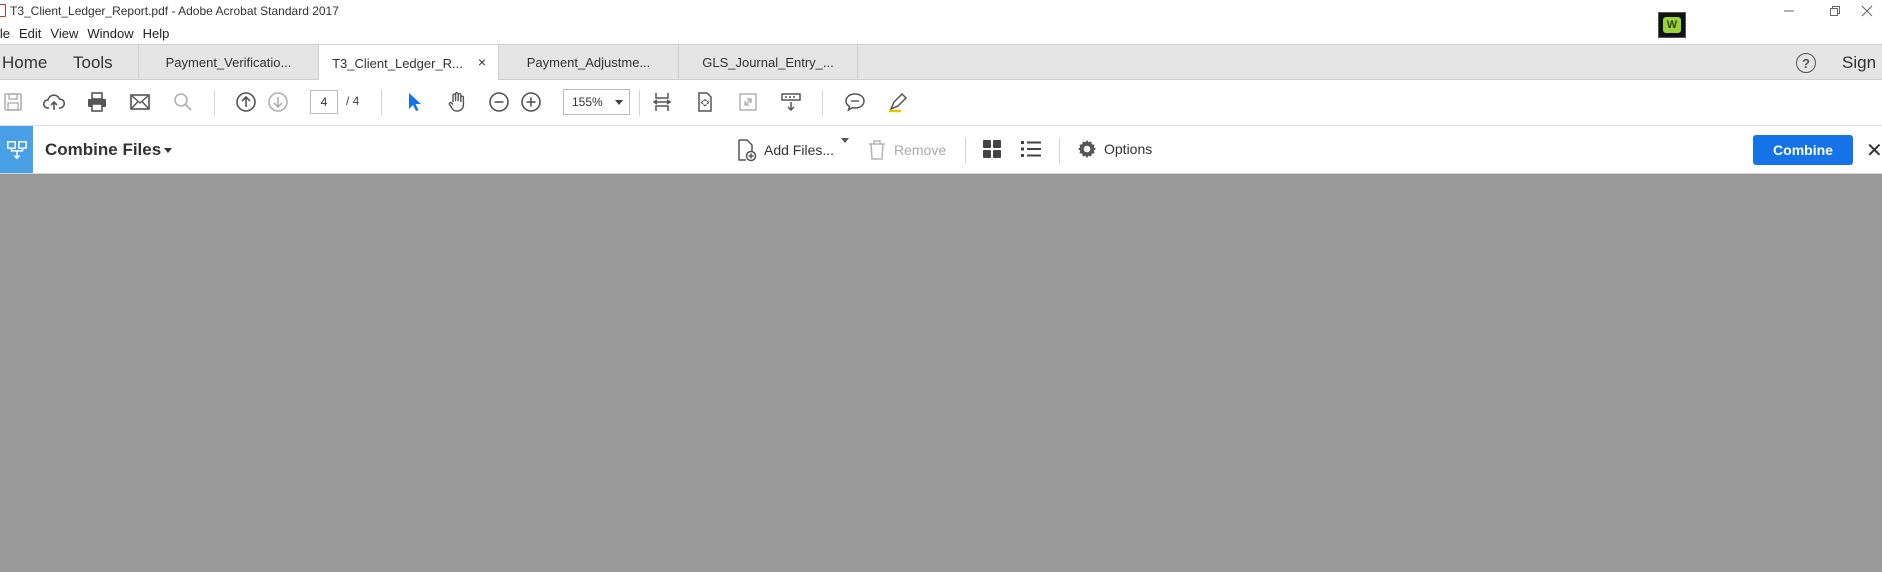  What do you see at coordinates (992, 149) in the screenshot?
I see `grid-view-icon` at bounding box center [992, 149].